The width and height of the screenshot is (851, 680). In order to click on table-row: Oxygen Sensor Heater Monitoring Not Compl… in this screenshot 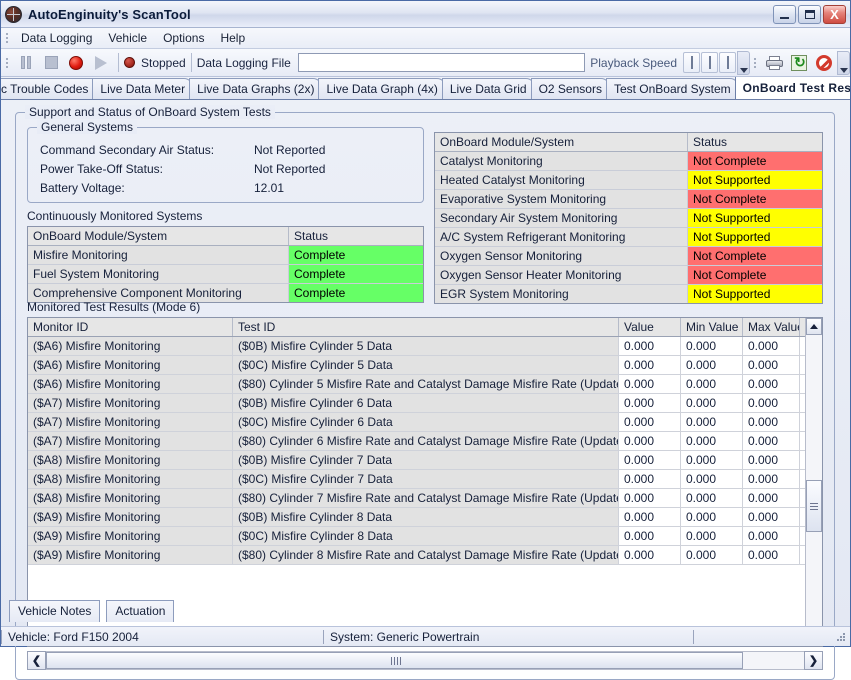, I will do `click(628, 275)`.